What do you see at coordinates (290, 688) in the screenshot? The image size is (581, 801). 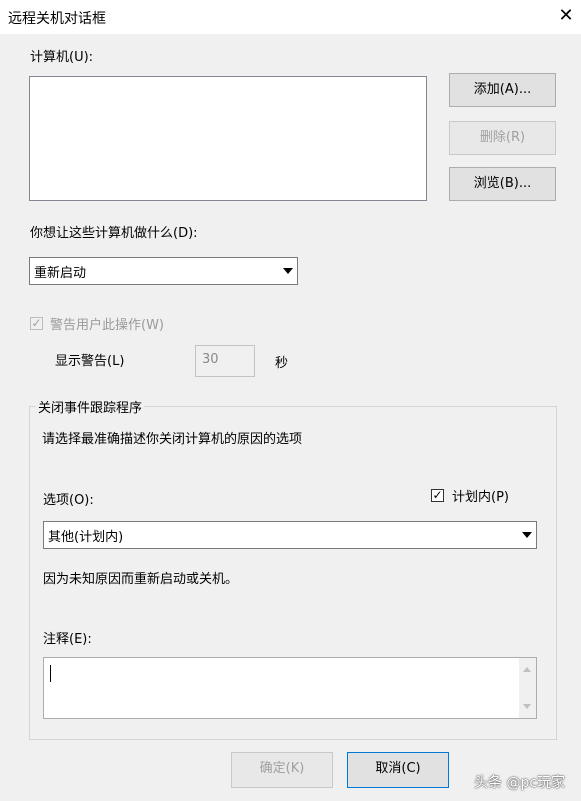 I see `comment-textarea` at bounding box center [290, 688].